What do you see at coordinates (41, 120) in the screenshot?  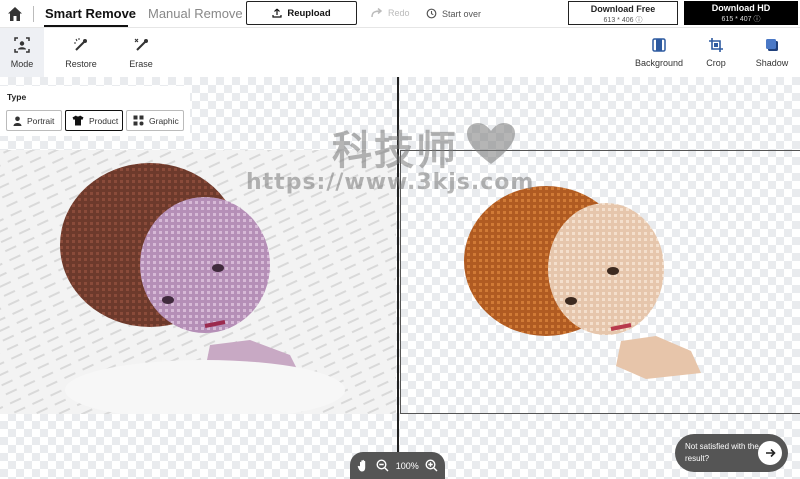 I see `type-portrait-label: Portrait` at bounding box center [41, 120].